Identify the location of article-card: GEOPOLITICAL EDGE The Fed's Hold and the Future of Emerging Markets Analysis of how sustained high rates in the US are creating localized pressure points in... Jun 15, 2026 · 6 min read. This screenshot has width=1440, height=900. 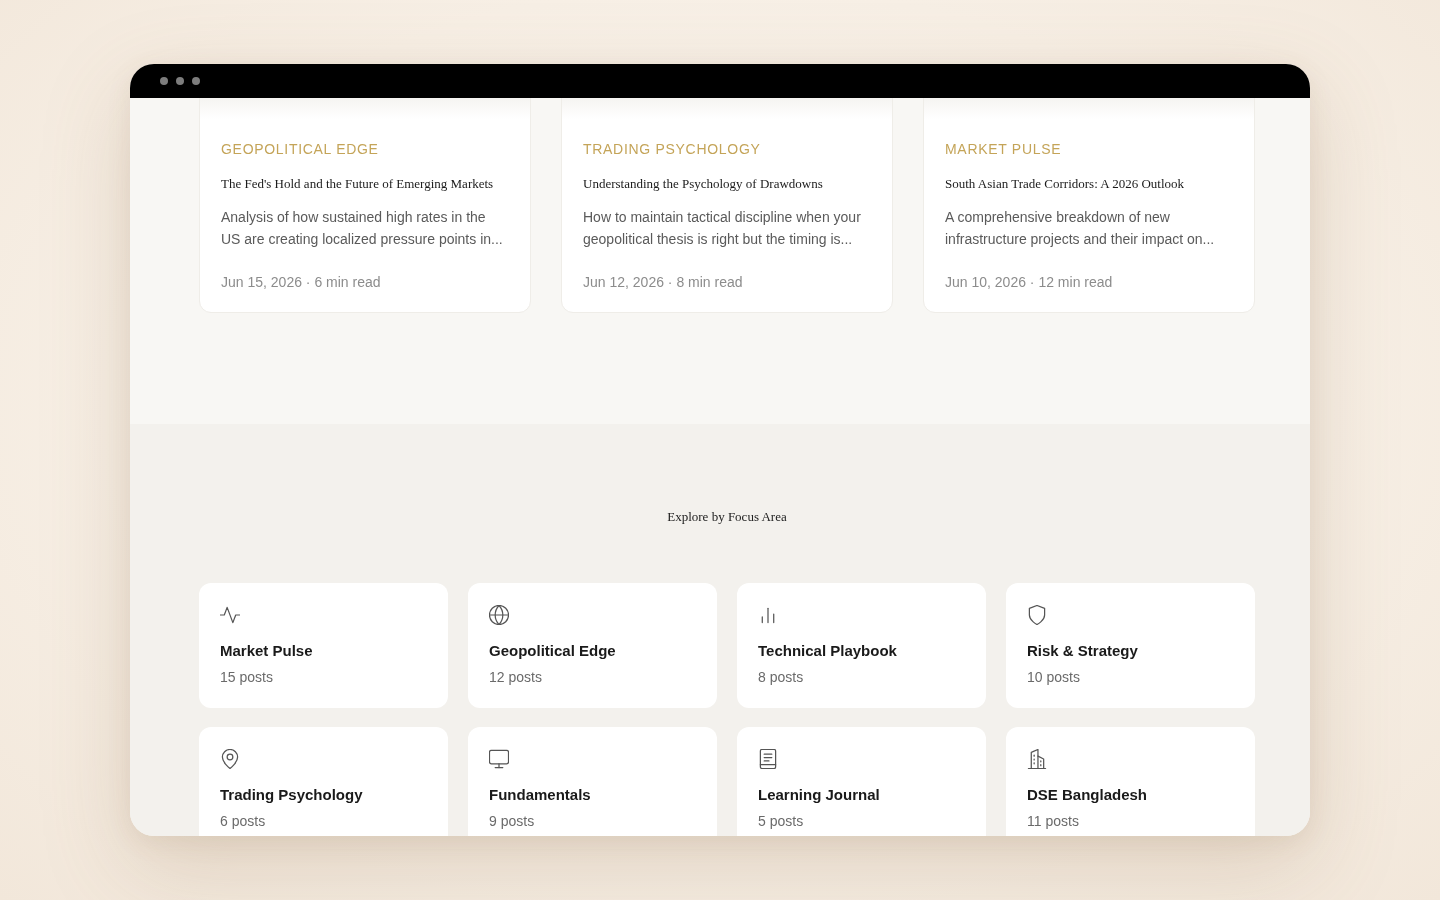
(365, 205).